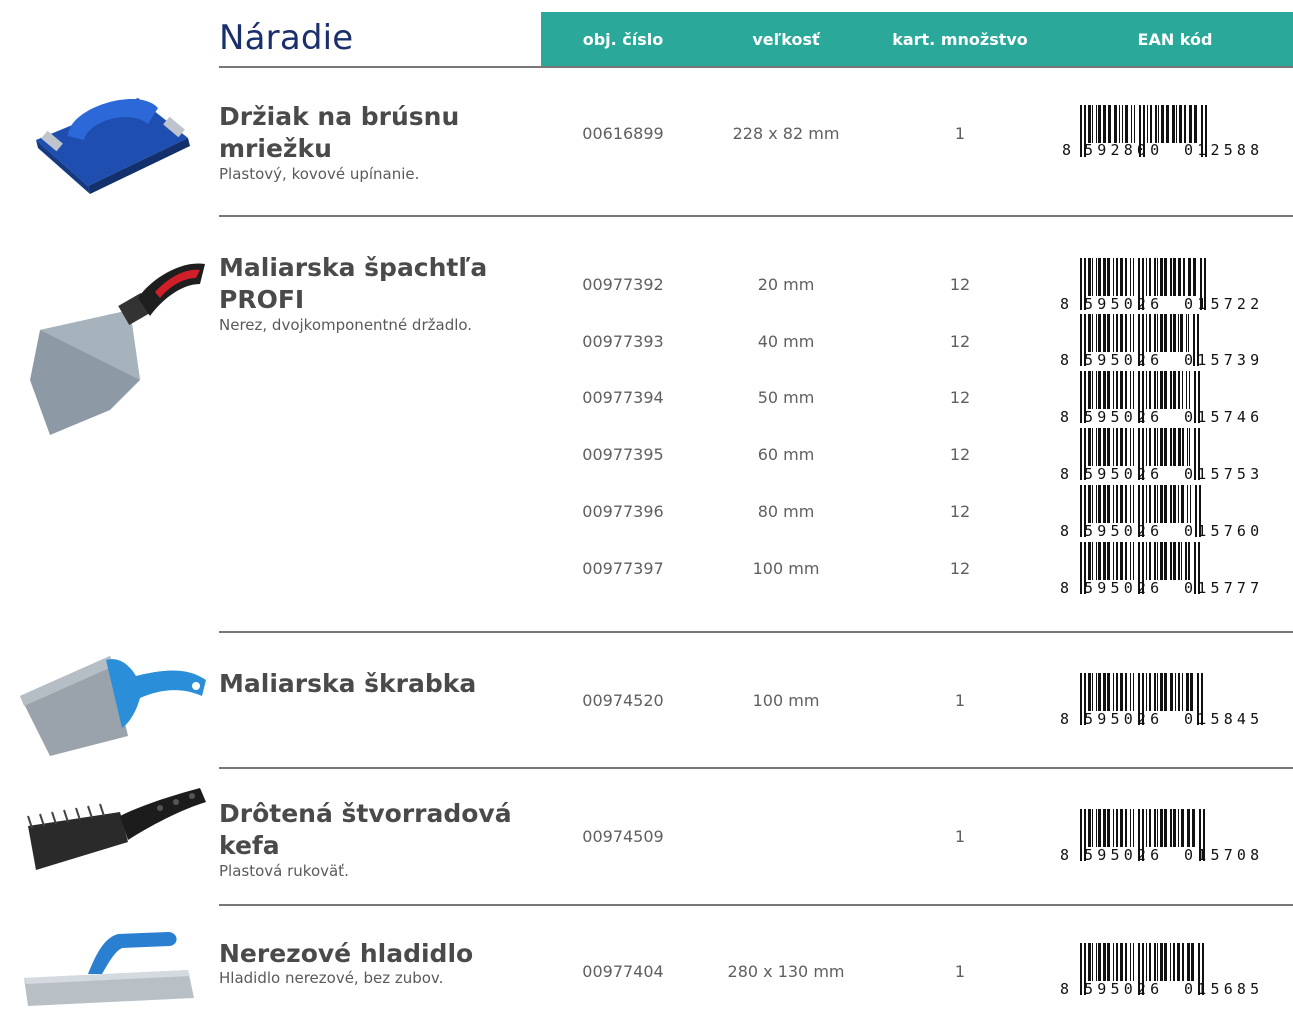 The height and width of the screenshot is (1010, 1293). What do you see at coordinates (786, 284) in the screenshot?
I see `table-cell-size: 20 mm` at bounding box center [786, 284].